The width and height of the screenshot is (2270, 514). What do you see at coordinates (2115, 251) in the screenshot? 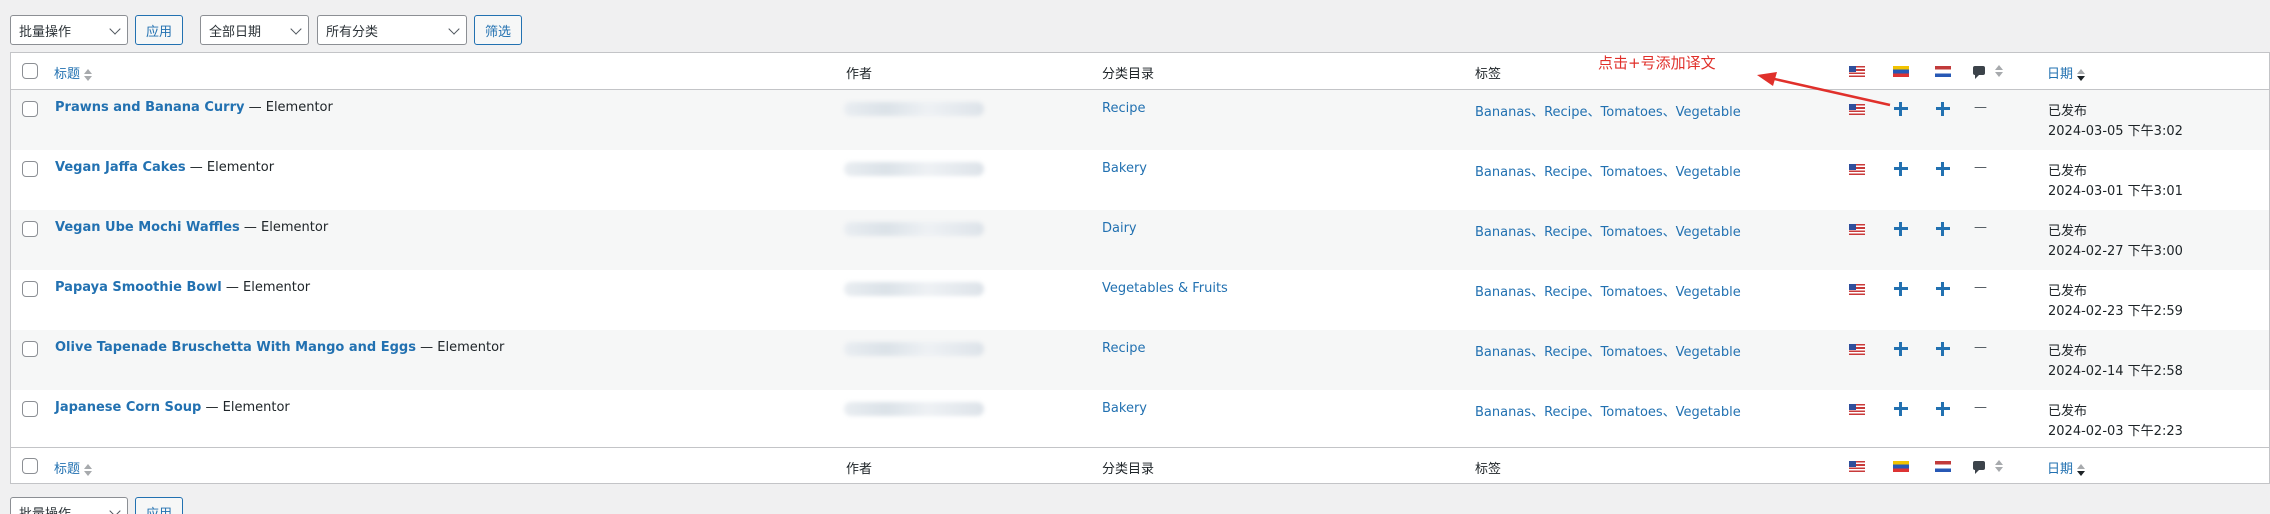
I see `post-date: 2024-02-27 下午3:00` at bounding box center [2115, 251].